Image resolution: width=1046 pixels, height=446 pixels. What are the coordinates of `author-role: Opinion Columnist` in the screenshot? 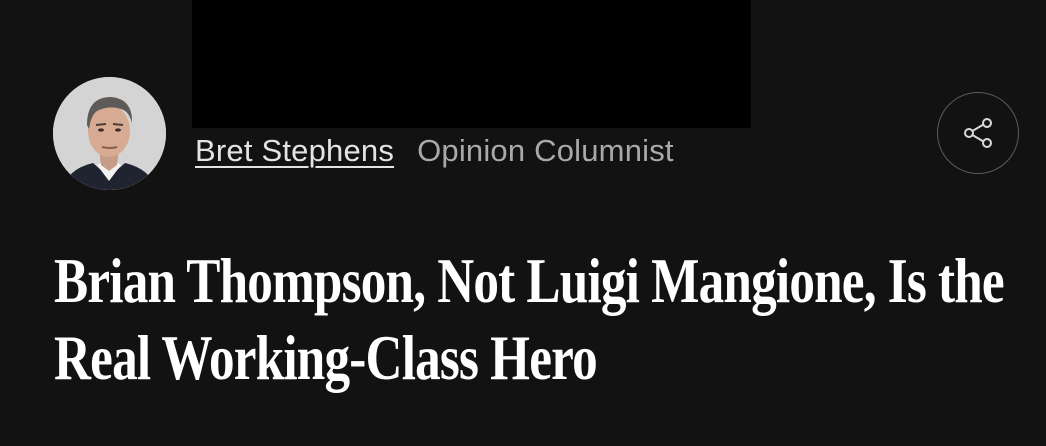 It's located at (545, 150).